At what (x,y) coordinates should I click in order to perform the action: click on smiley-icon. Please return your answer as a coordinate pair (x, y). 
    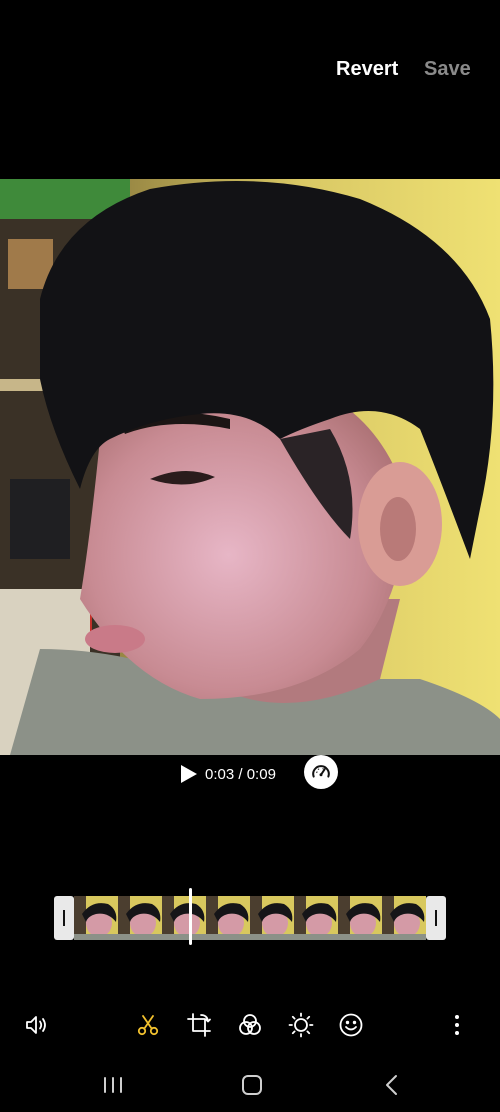
    Looking at the image, I should click on (351, 1025).